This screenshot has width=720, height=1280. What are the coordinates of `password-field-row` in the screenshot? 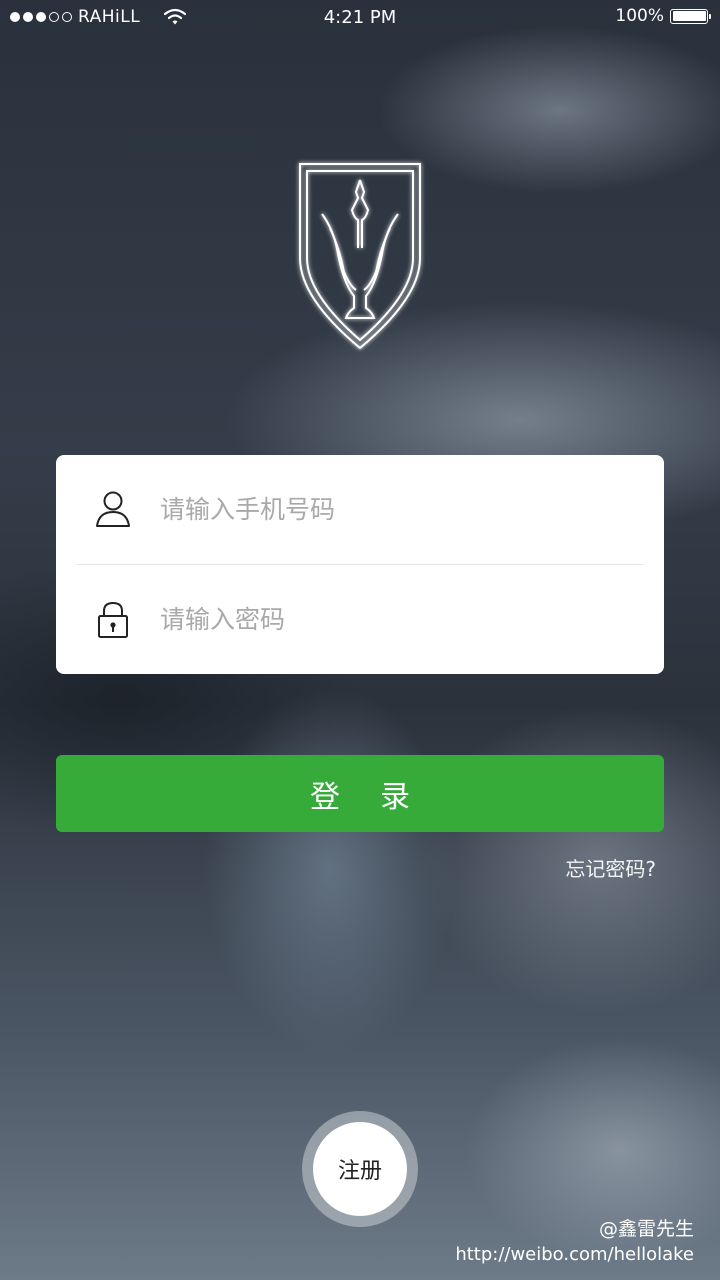 It's located at (360, 619).